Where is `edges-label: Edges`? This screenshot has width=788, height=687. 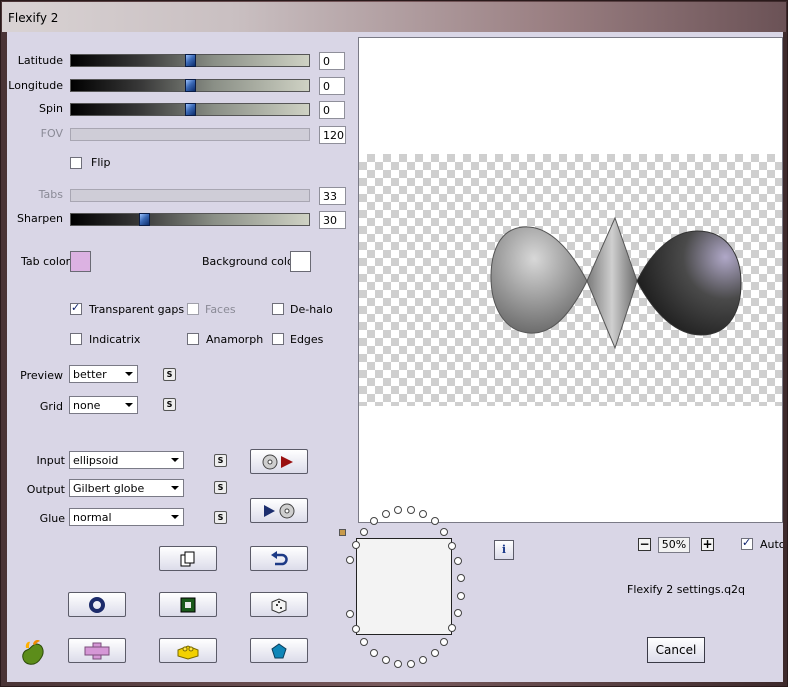
edges-label: Edges is located at coordinates (307, 339).